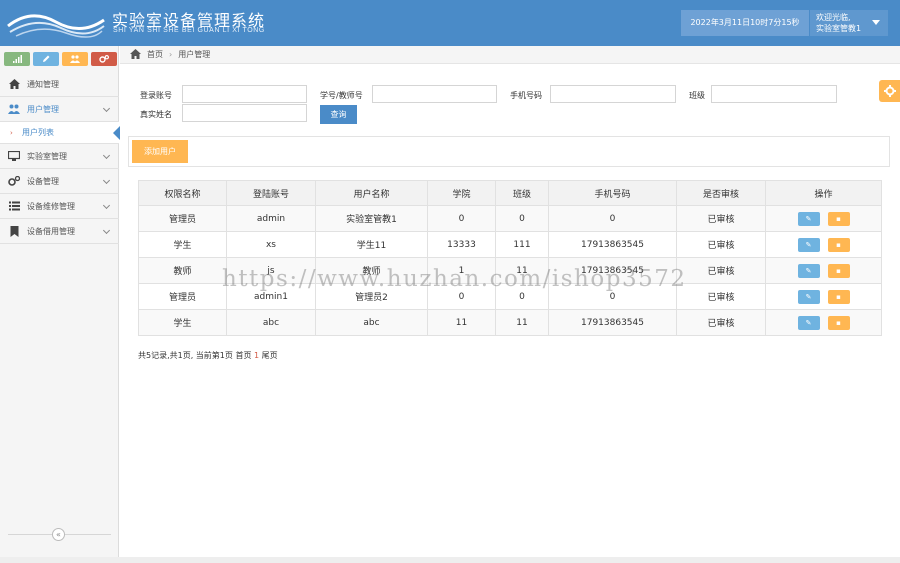 The image size is (900, 563). I want to click on account-label: 登录账号, so click(156, 95).